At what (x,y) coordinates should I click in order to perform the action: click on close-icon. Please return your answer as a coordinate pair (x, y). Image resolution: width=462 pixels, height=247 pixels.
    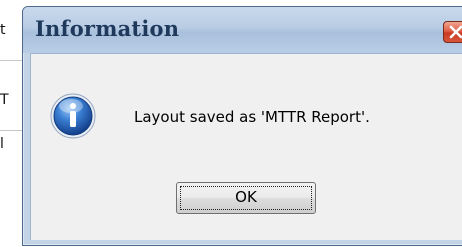
    Looking at the image, I should click on (455, 32).